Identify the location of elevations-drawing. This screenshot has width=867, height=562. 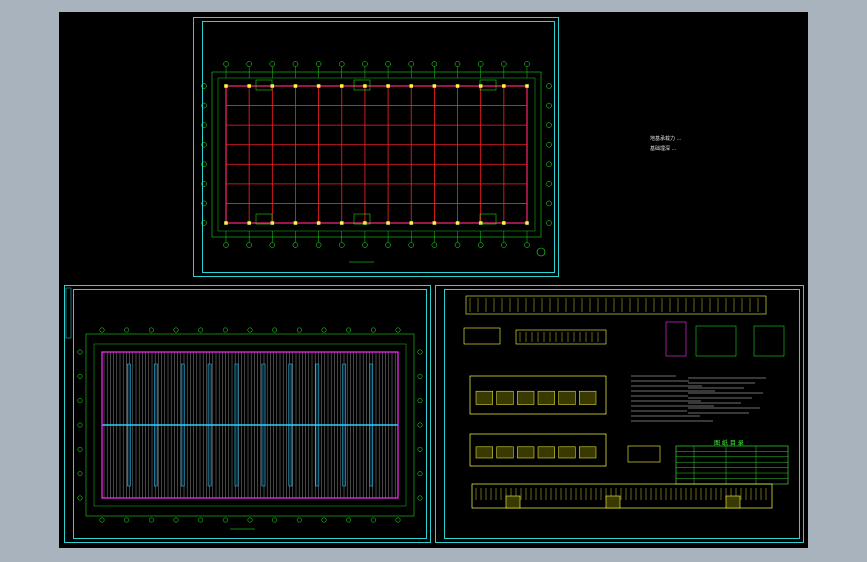
(626, 402).